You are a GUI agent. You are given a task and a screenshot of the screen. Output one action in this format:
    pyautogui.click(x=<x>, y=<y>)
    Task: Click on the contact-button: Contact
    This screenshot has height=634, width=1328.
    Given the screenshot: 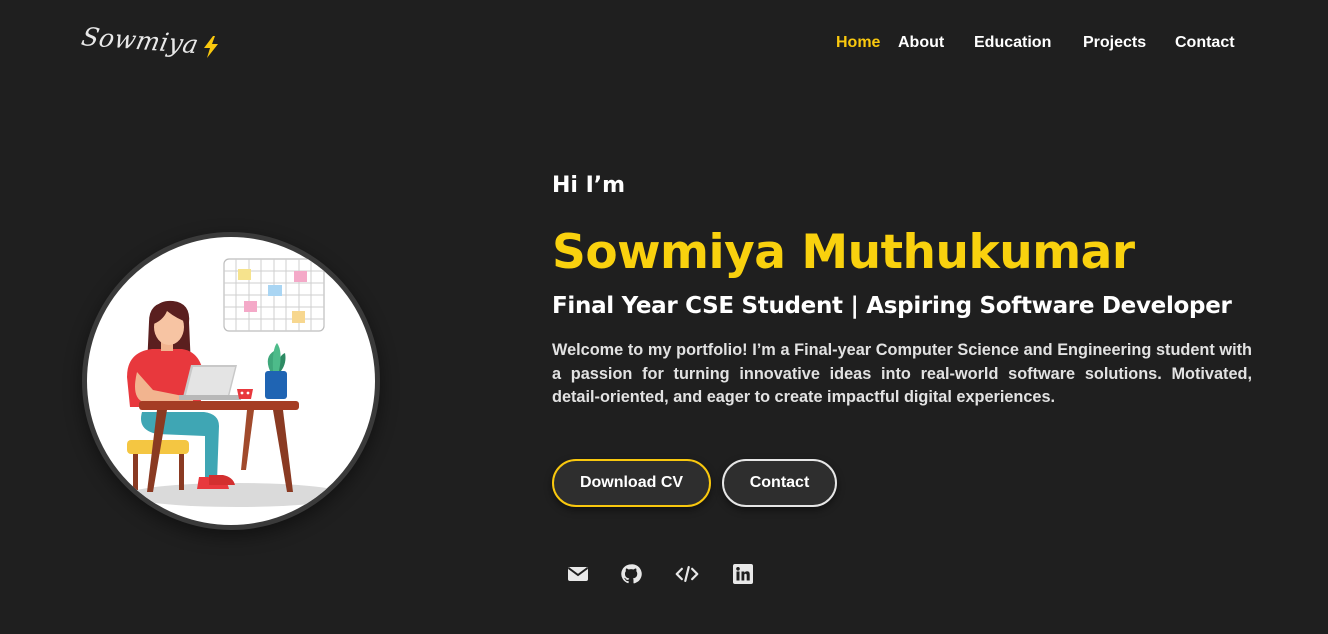 What is the action you would take?
    pyautogui.click(x=779, y=483)
    